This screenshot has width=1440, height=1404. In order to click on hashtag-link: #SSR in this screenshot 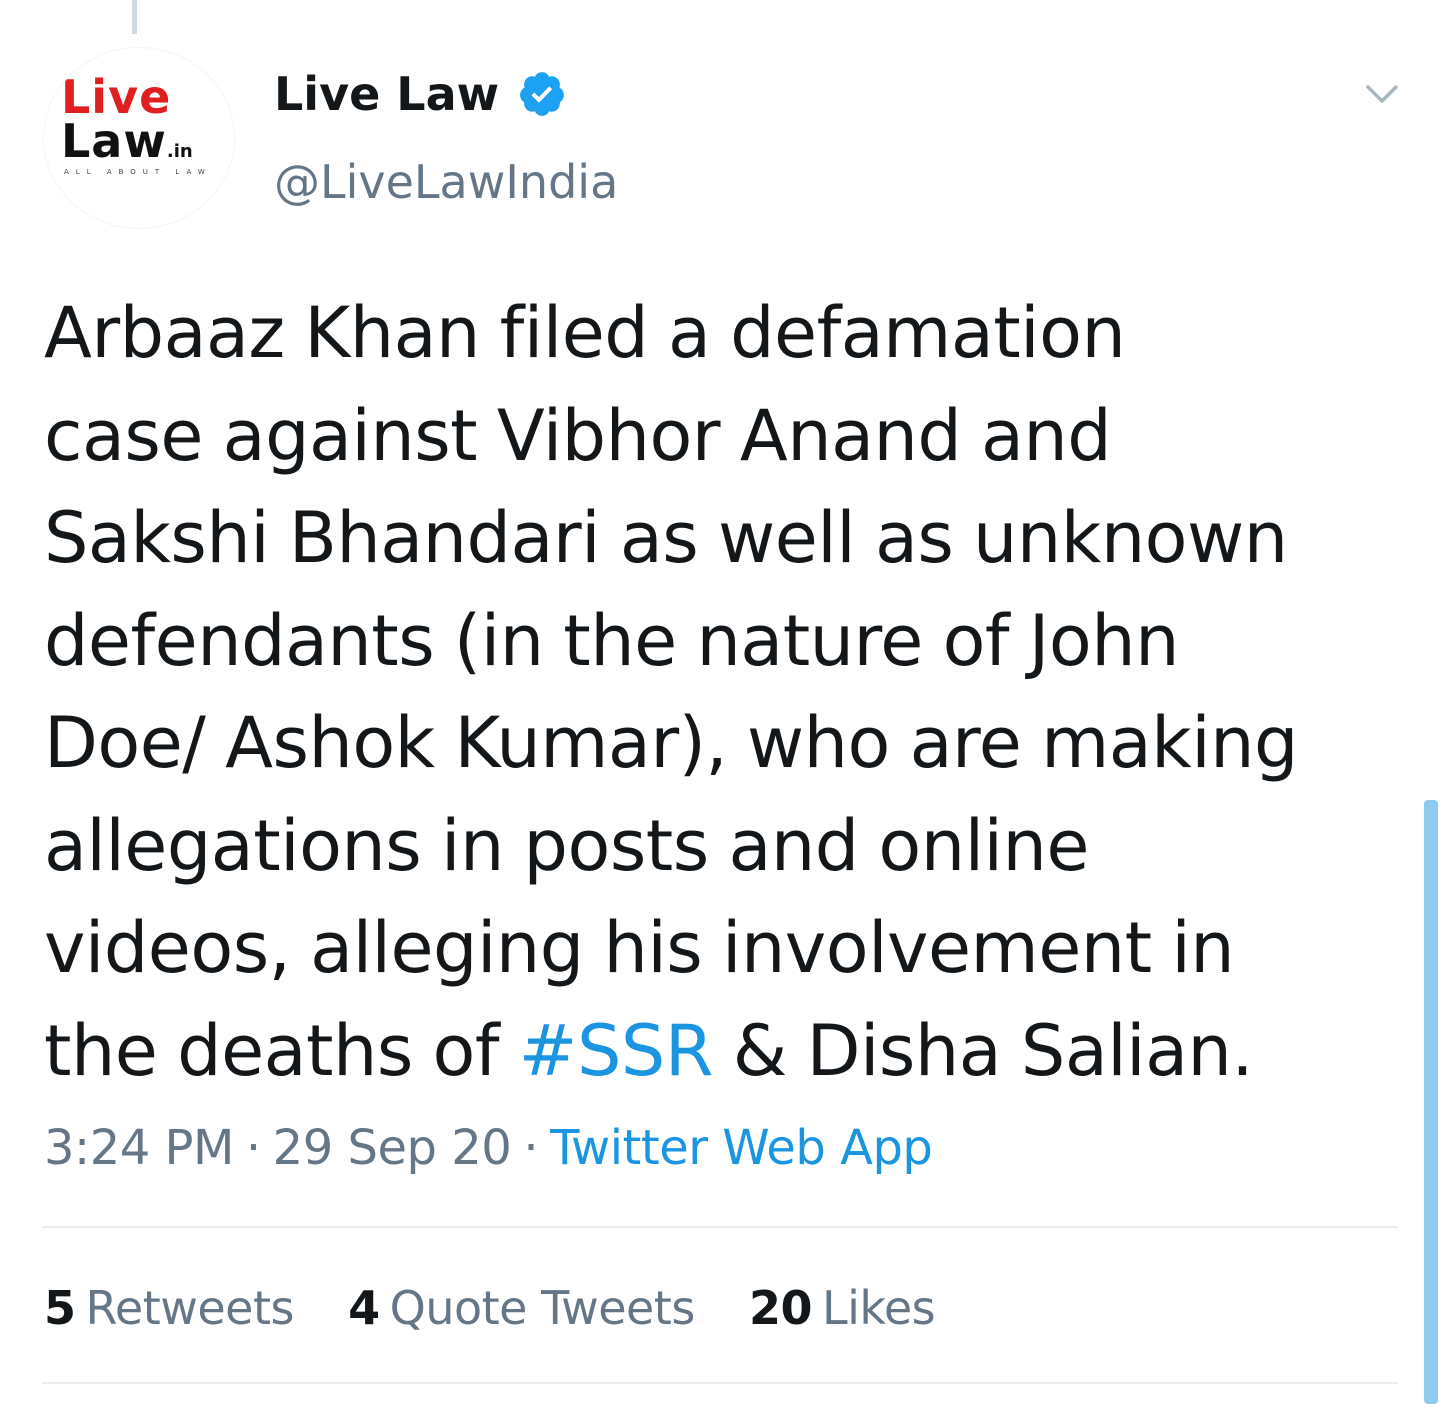, I will do `click(616, 1051)`.